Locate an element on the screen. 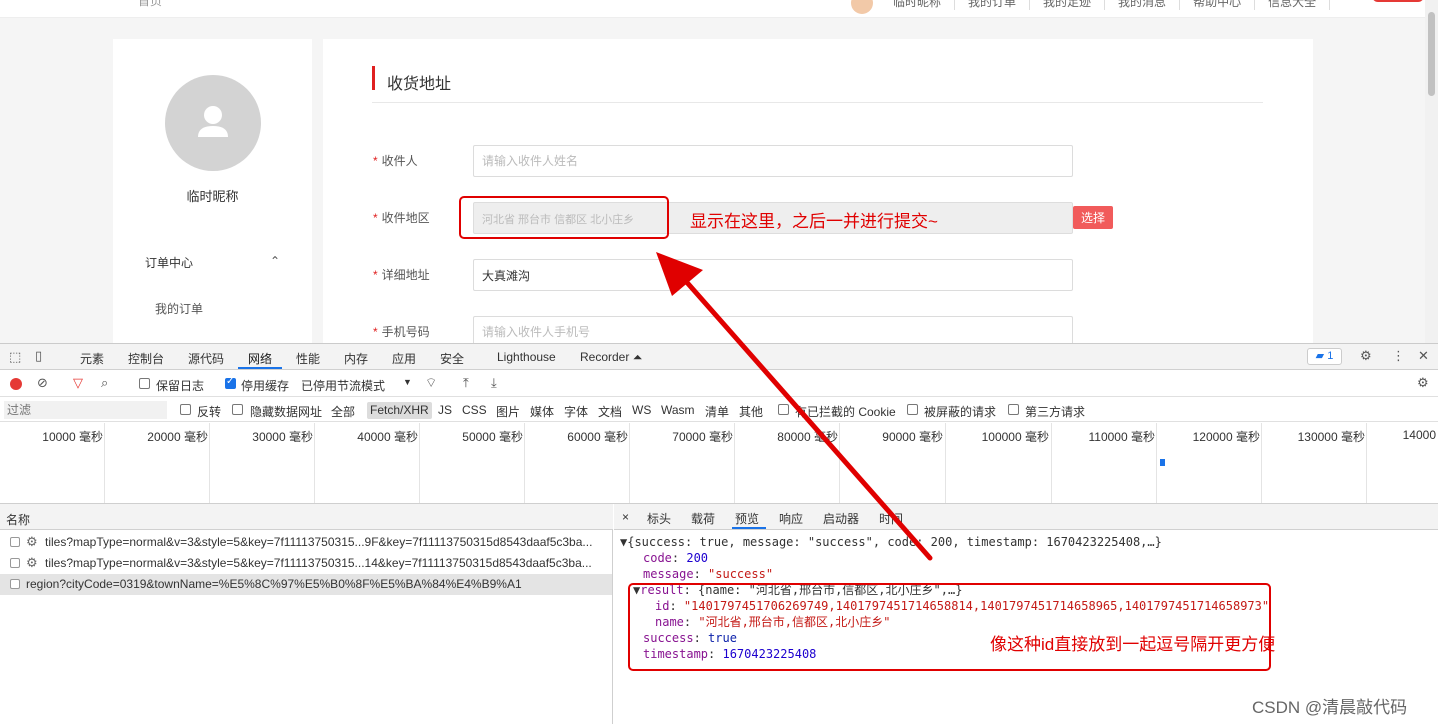  required-mark: * is located at coordinates (375, 161).